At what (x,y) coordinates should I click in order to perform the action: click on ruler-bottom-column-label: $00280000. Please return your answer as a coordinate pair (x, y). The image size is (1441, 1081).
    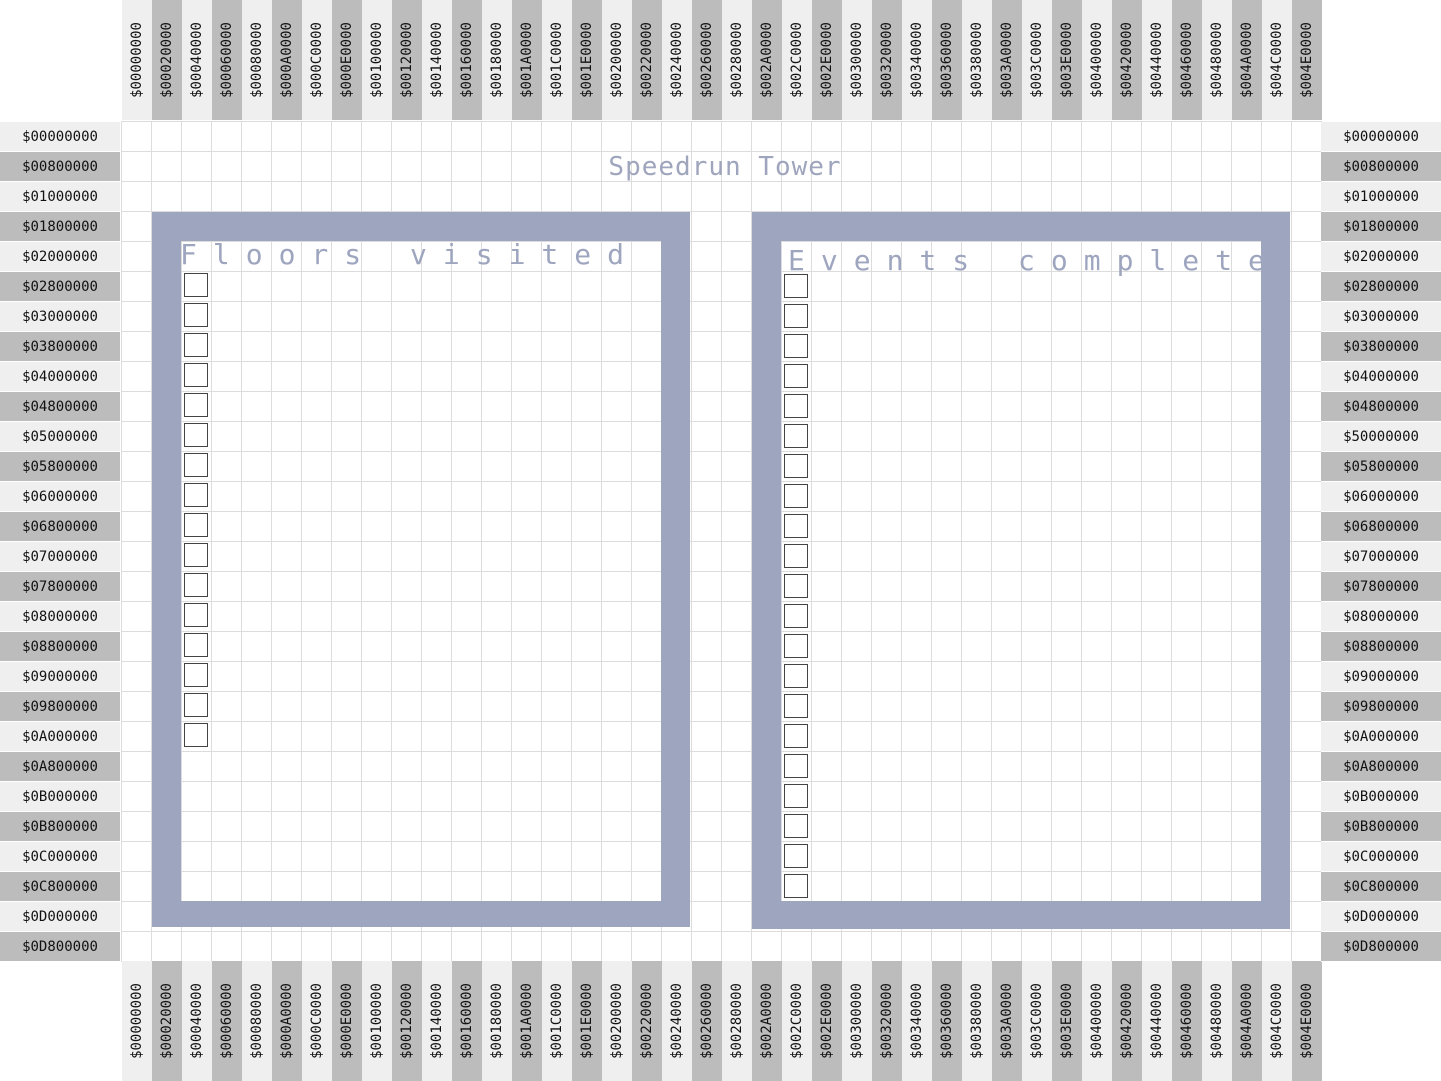
    Looking at the image, I should click on (737, 1021).